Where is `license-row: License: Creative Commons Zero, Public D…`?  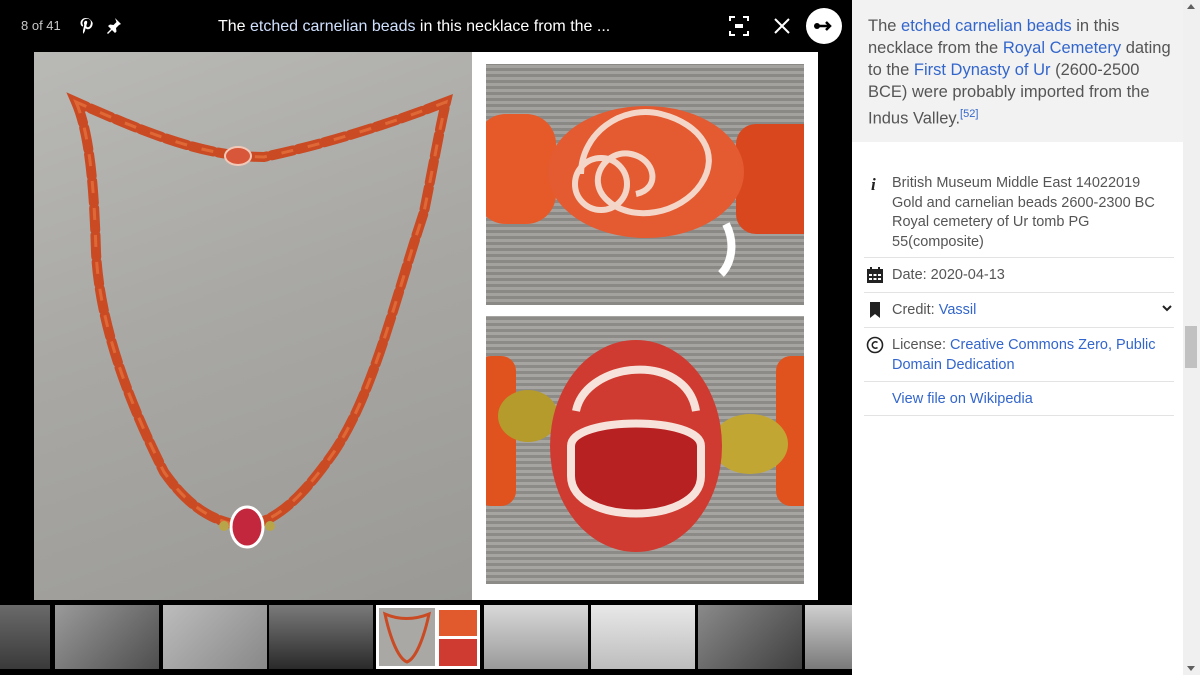 license-row: License: Creative Commons Zero, Public D… is located at coordinates (1019, 355).